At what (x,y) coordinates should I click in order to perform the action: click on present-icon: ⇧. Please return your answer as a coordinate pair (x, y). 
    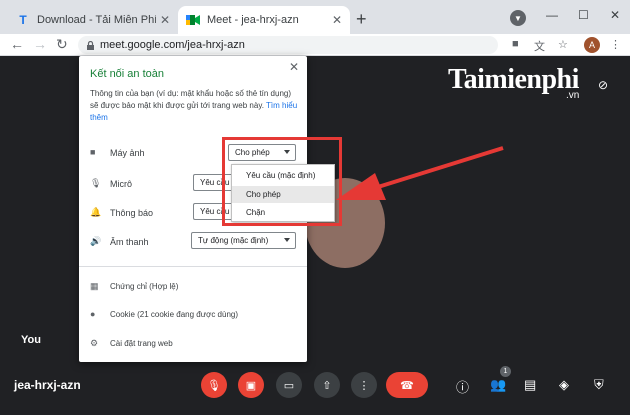
    Looking at the image, I should click on (327, 385).